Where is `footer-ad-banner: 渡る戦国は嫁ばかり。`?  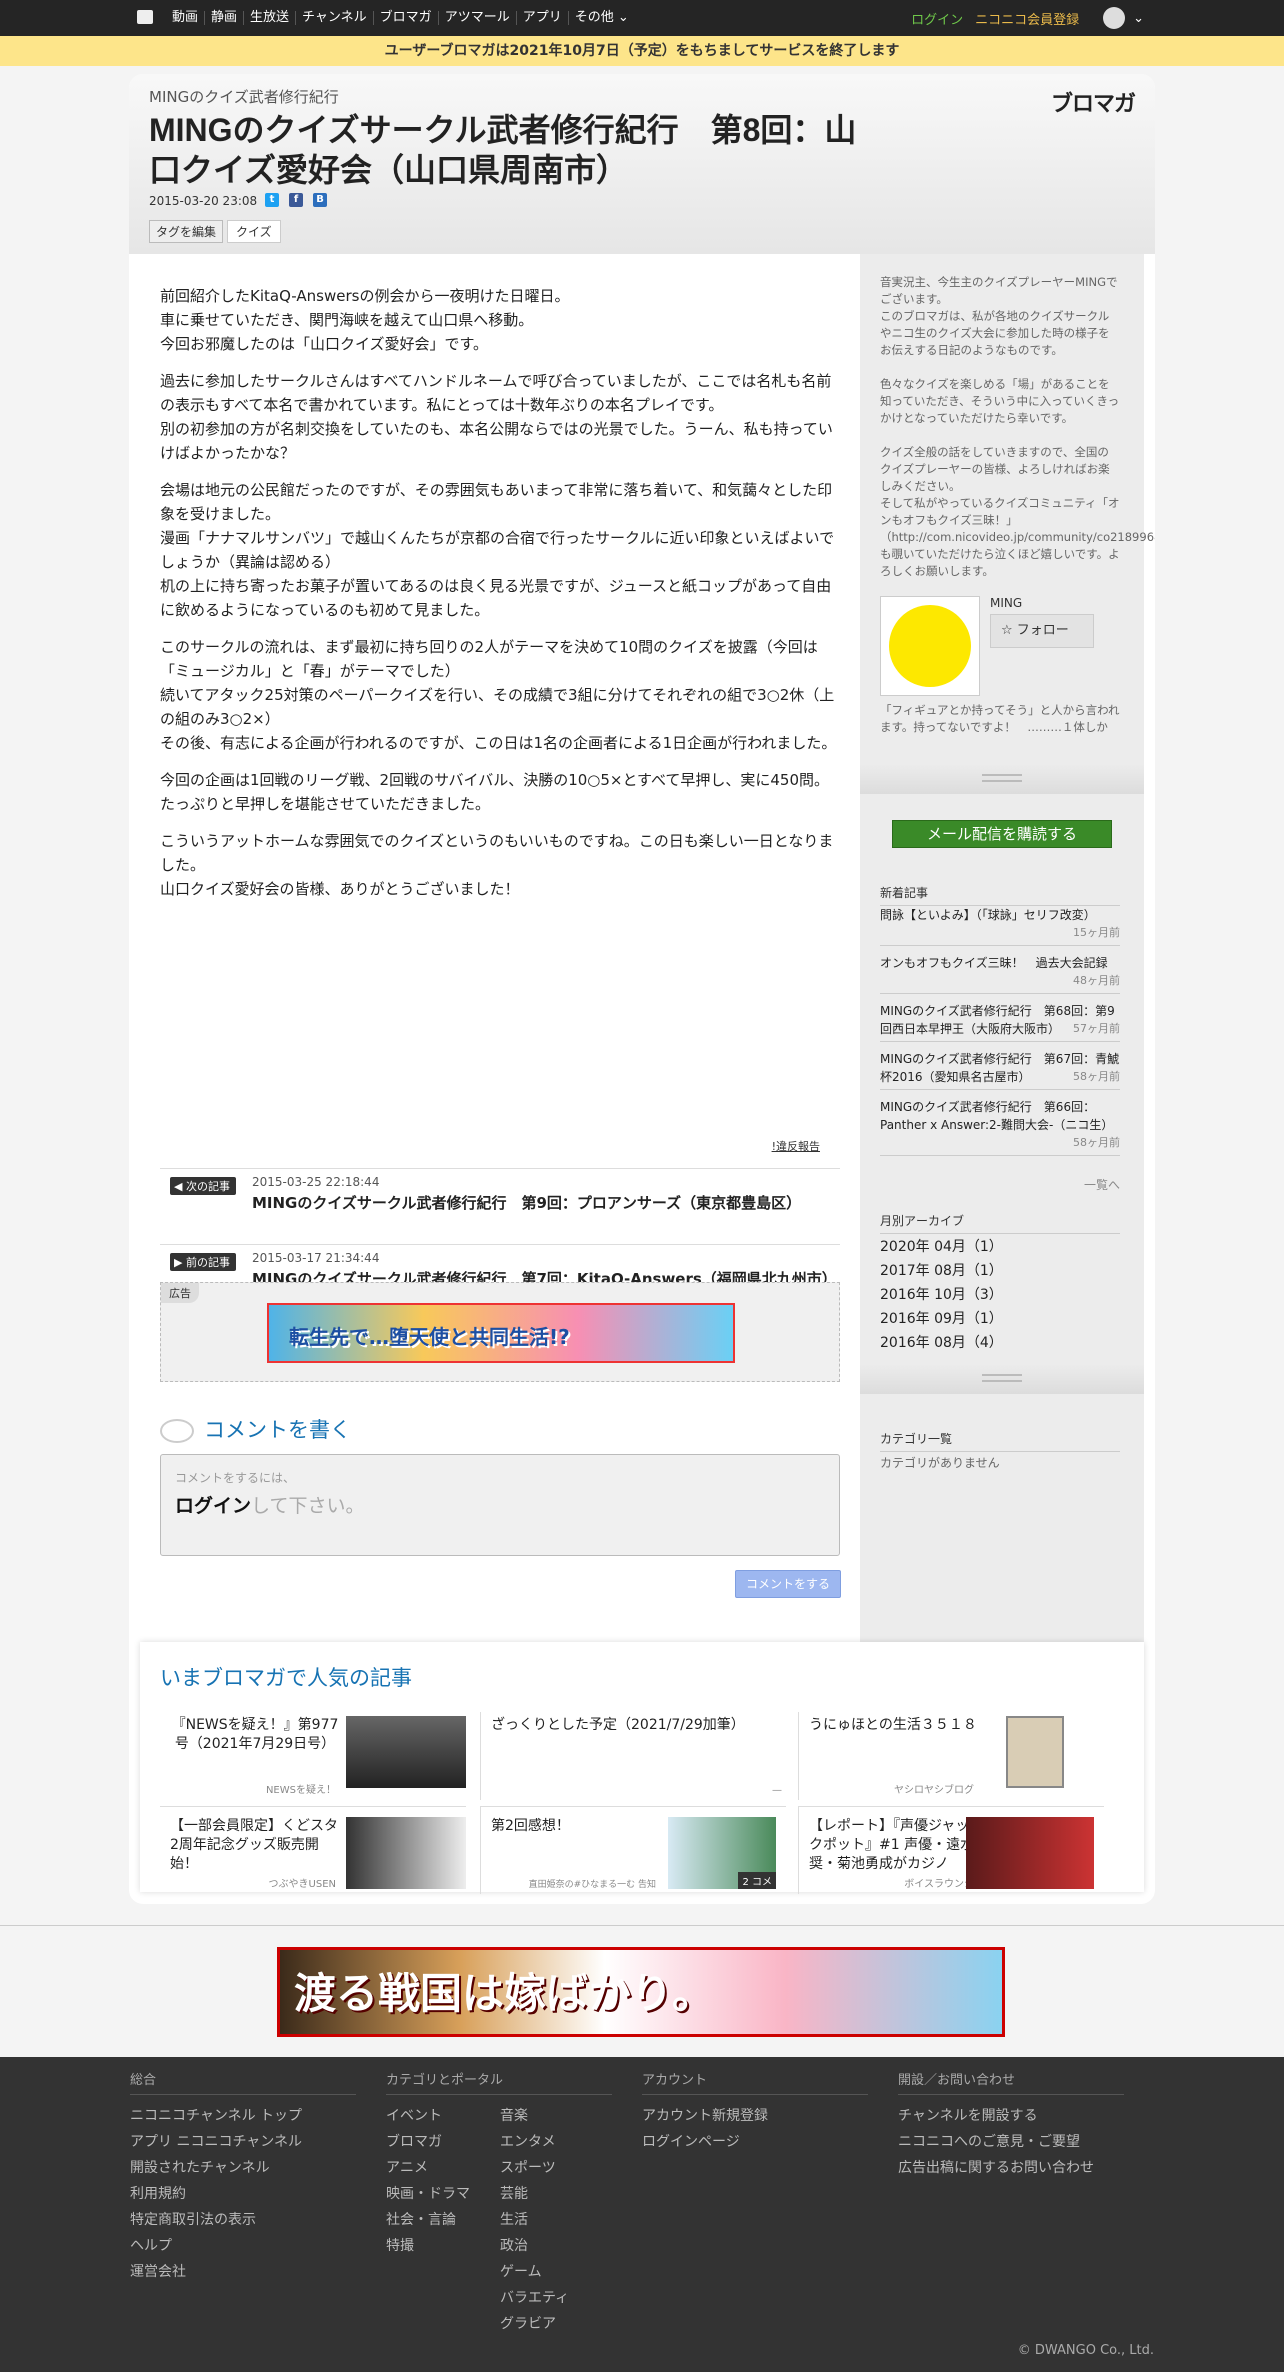 footer-ad-banner: 渡る戦国は嫁ばかり。 is located at coordinates (641, 1992).